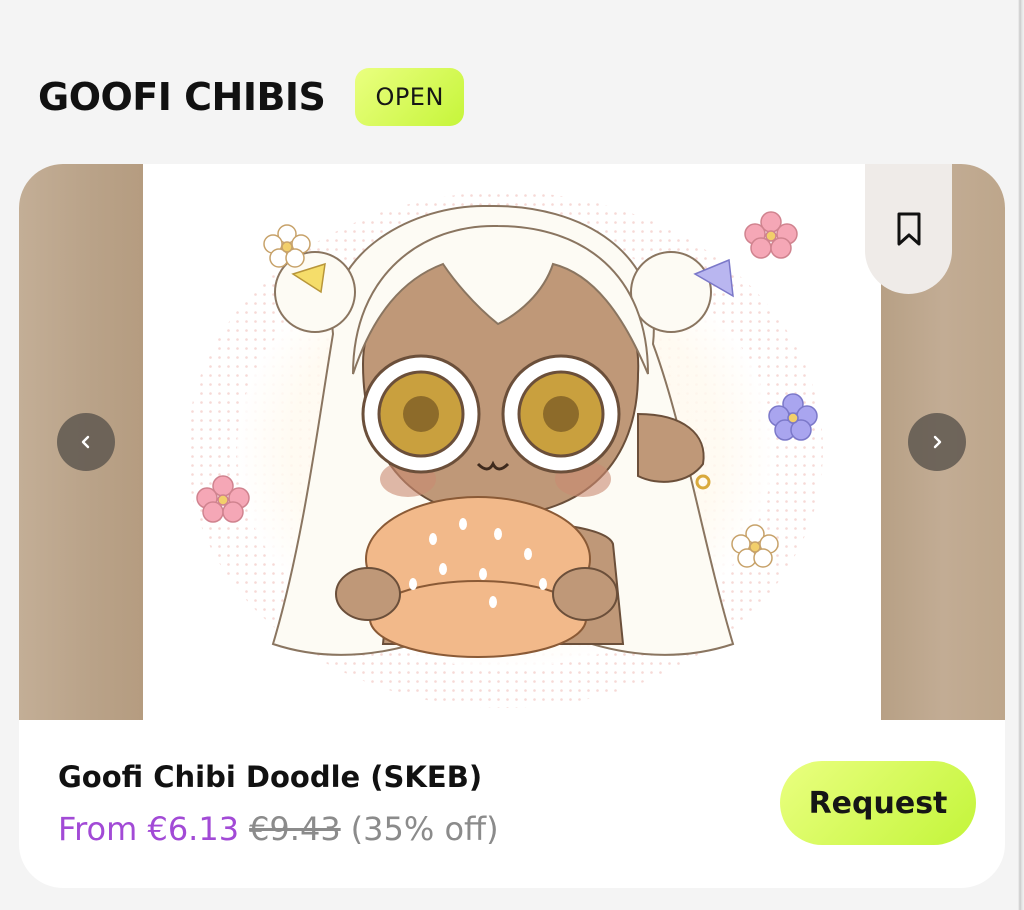 Image resolution: width=1024 pixels, height=910 pixels. I want to click on price-line: From €6.13 €9.43 (35% off), so click(278, 829).